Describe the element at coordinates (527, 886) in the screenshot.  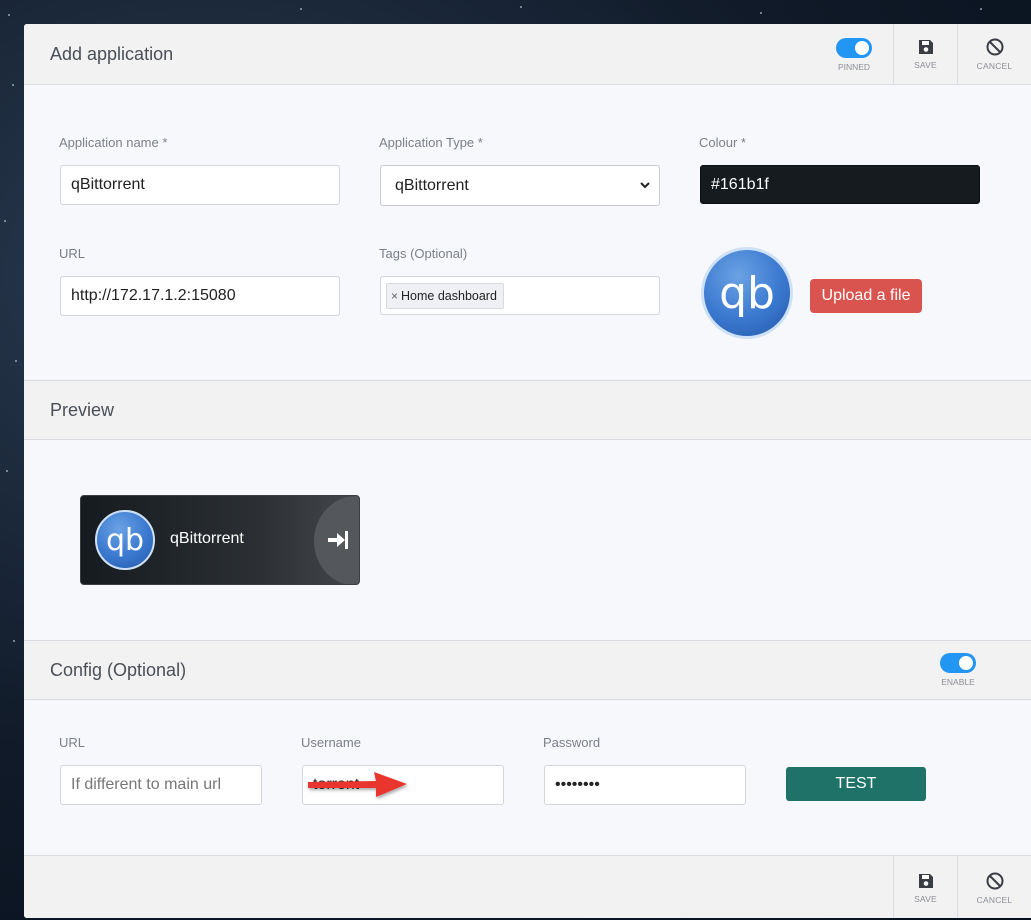
I see `modal-footer: SAVE CANCEL` at that location.